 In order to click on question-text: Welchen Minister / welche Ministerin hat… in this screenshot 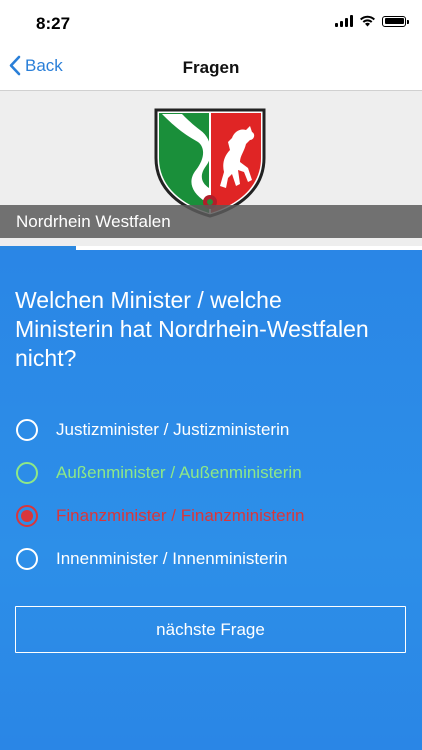, I will do `click(192, 329)`.